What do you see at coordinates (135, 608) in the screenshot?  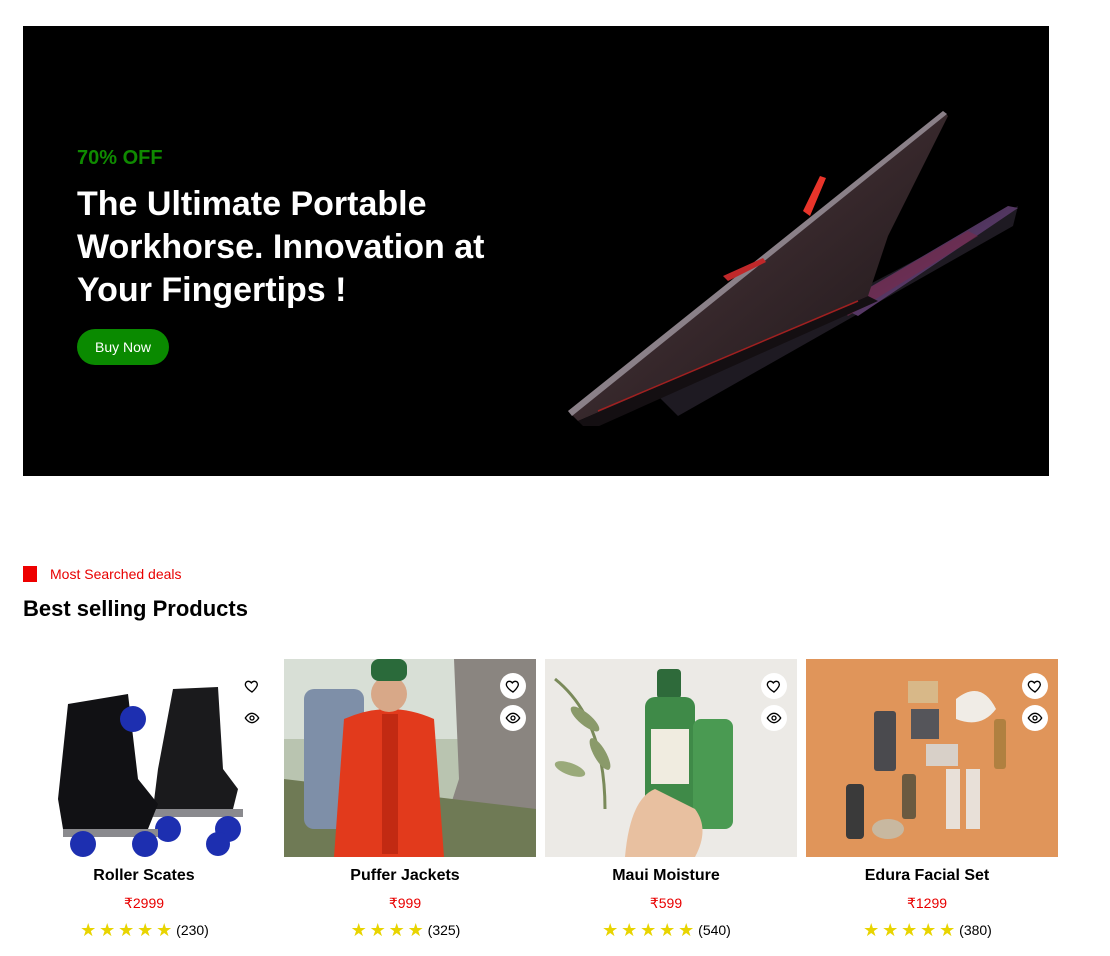 I see `section-title: Best selling Products` at bounding box center [135, 608].